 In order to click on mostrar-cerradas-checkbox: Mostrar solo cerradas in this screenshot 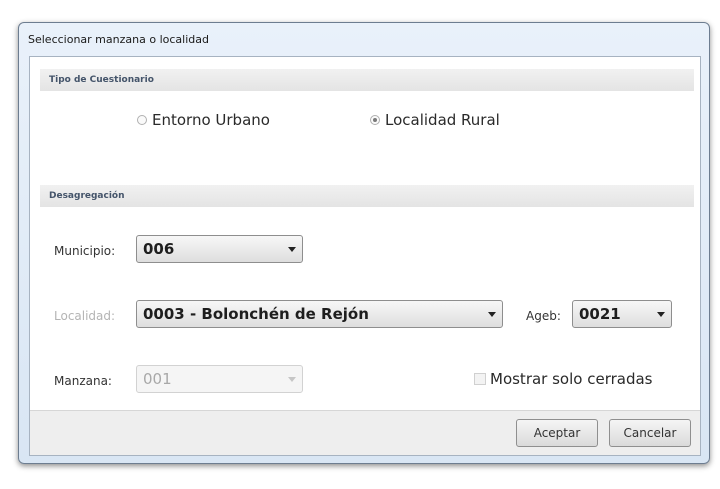, I will do `click(563, 379)`.